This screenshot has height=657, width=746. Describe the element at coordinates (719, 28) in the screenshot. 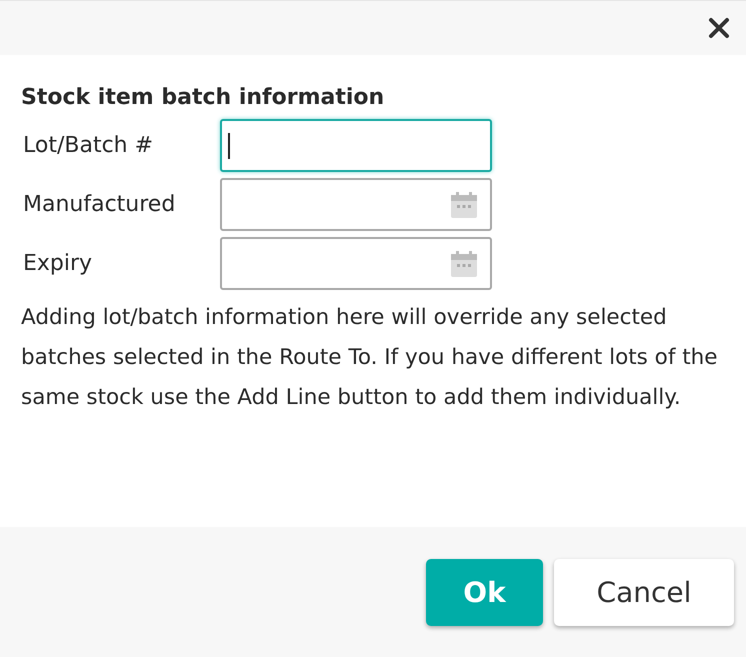

I see `close-icon` at that location.